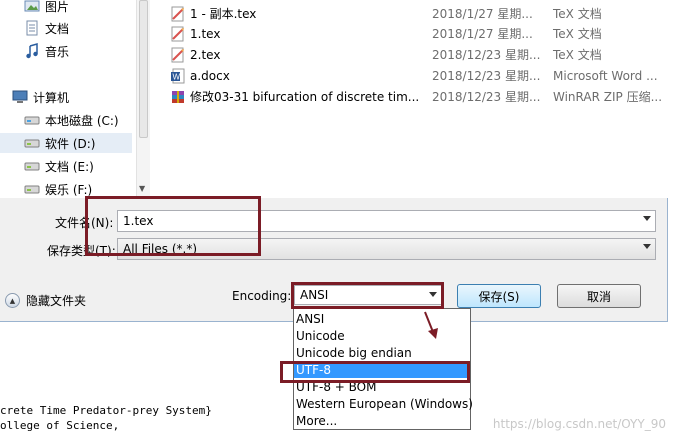 The height and width of the screenshot is (444, 674). What do you see at coordinates (173, 226) in the screenshot?
I see `annotation-box-filename` at bounding box center [173, 226].